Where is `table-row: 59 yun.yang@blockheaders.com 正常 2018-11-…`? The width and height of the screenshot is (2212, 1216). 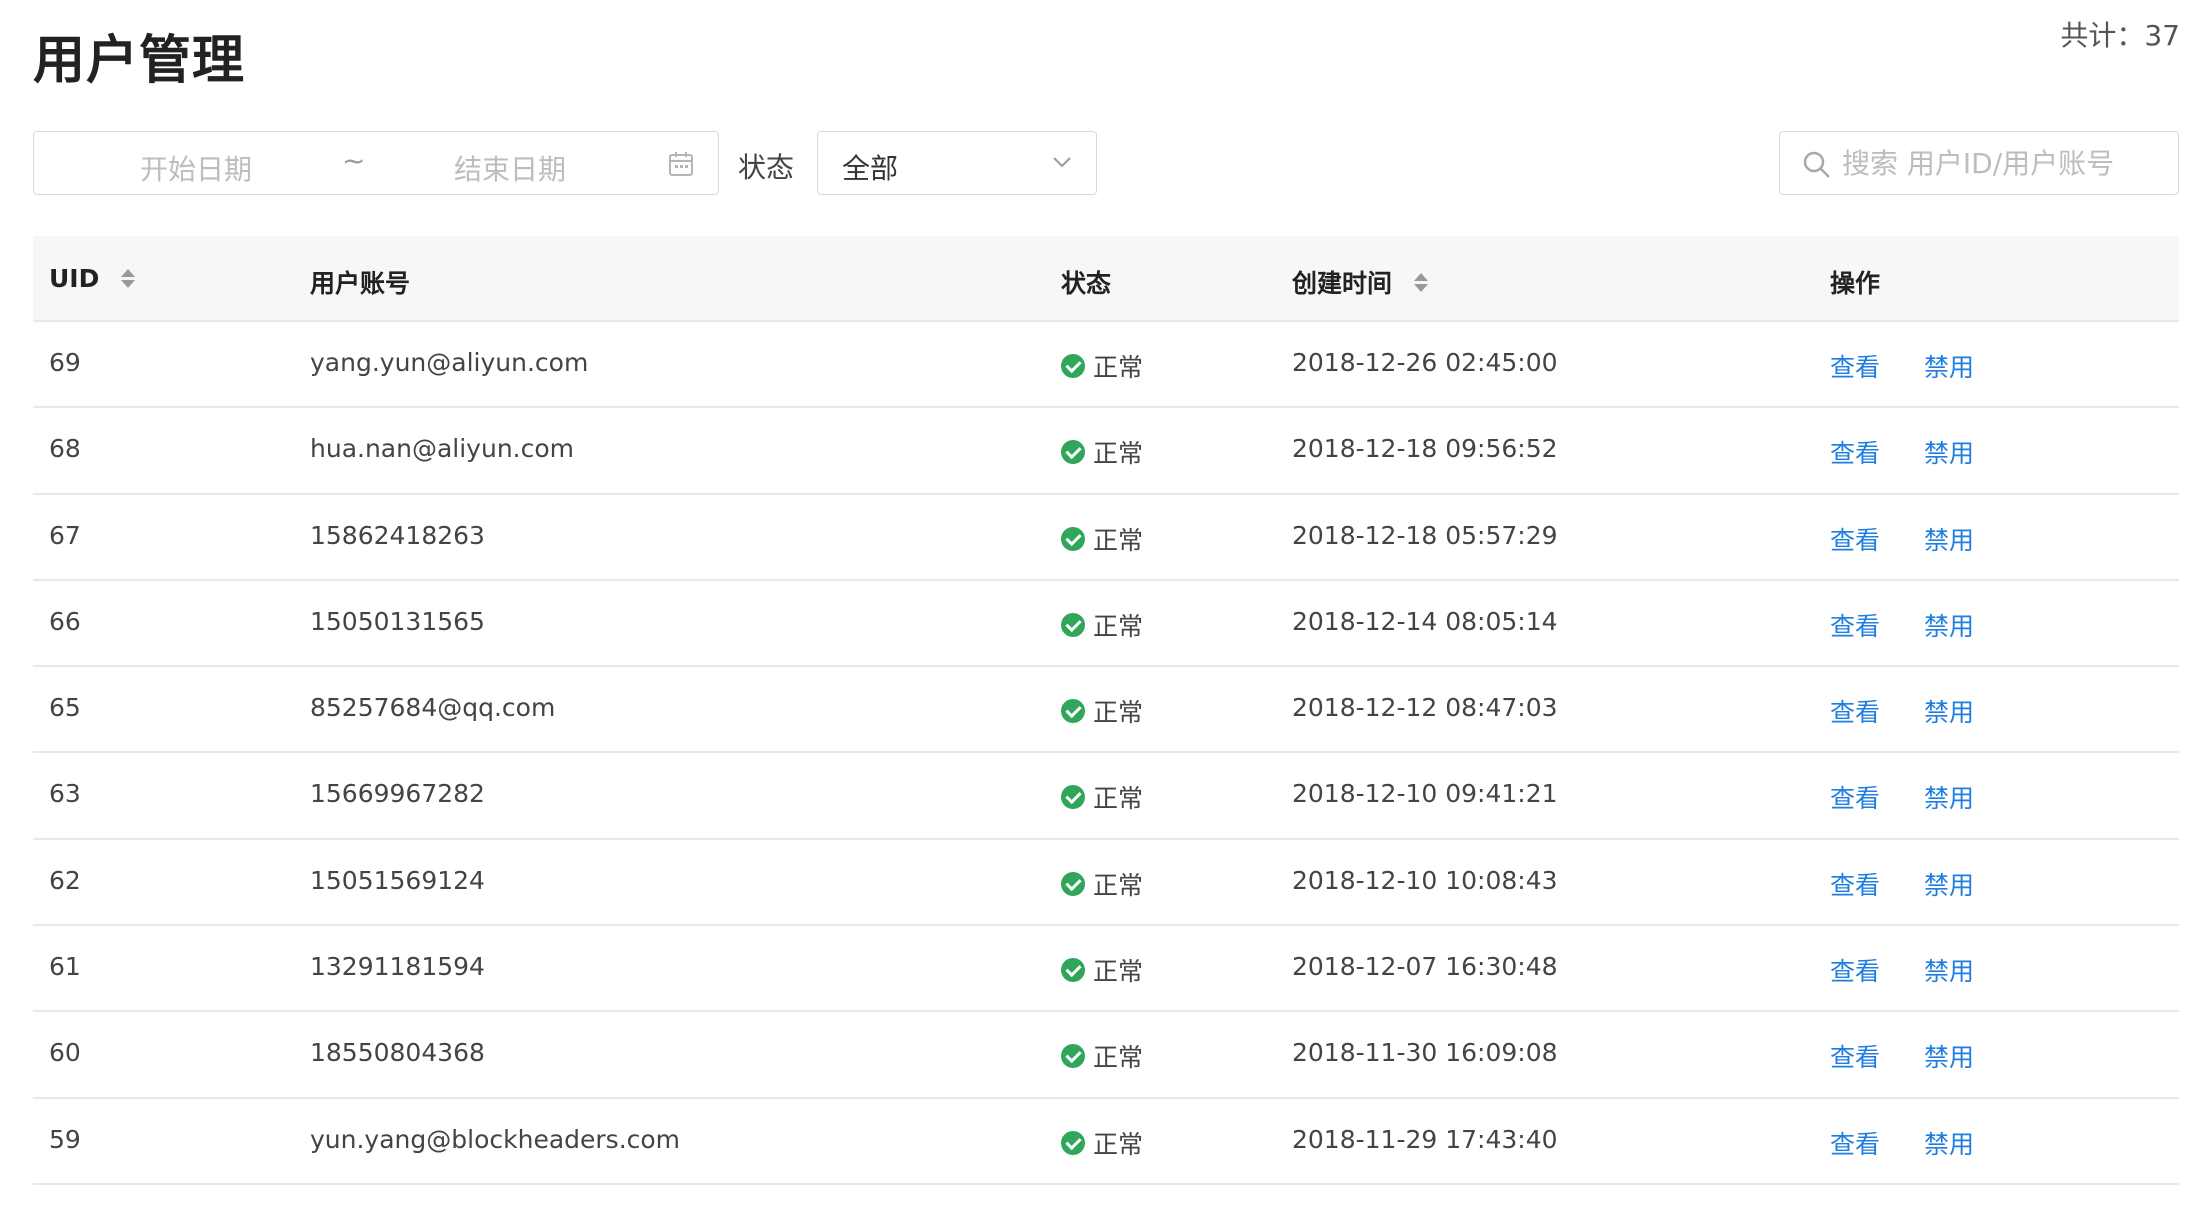 table-row: 59 yun.yang@blockheaders.com 正常 2018-11-… is located at coordinates (1106, 1142).